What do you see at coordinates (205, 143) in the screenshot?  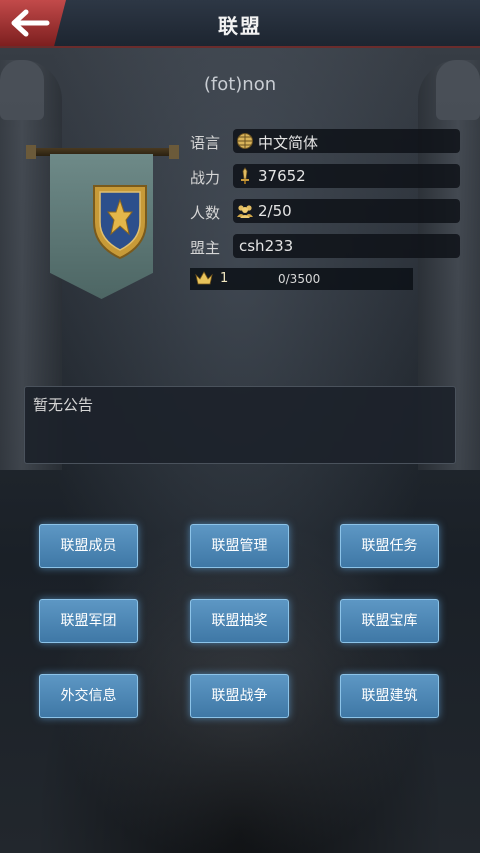 I see `language-label: 语言` at bounding box center [205, 143].